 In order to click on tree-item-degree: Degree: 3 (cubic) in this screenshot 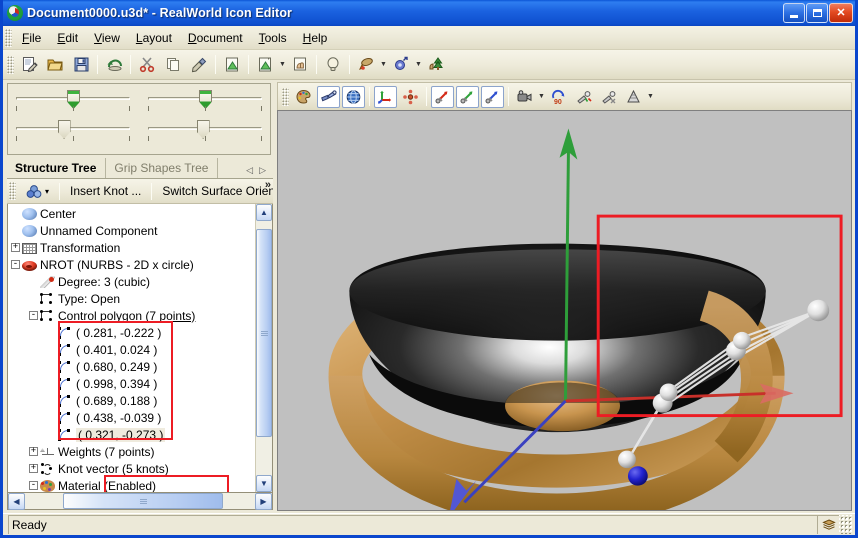, I will do `click(131, 281)`.